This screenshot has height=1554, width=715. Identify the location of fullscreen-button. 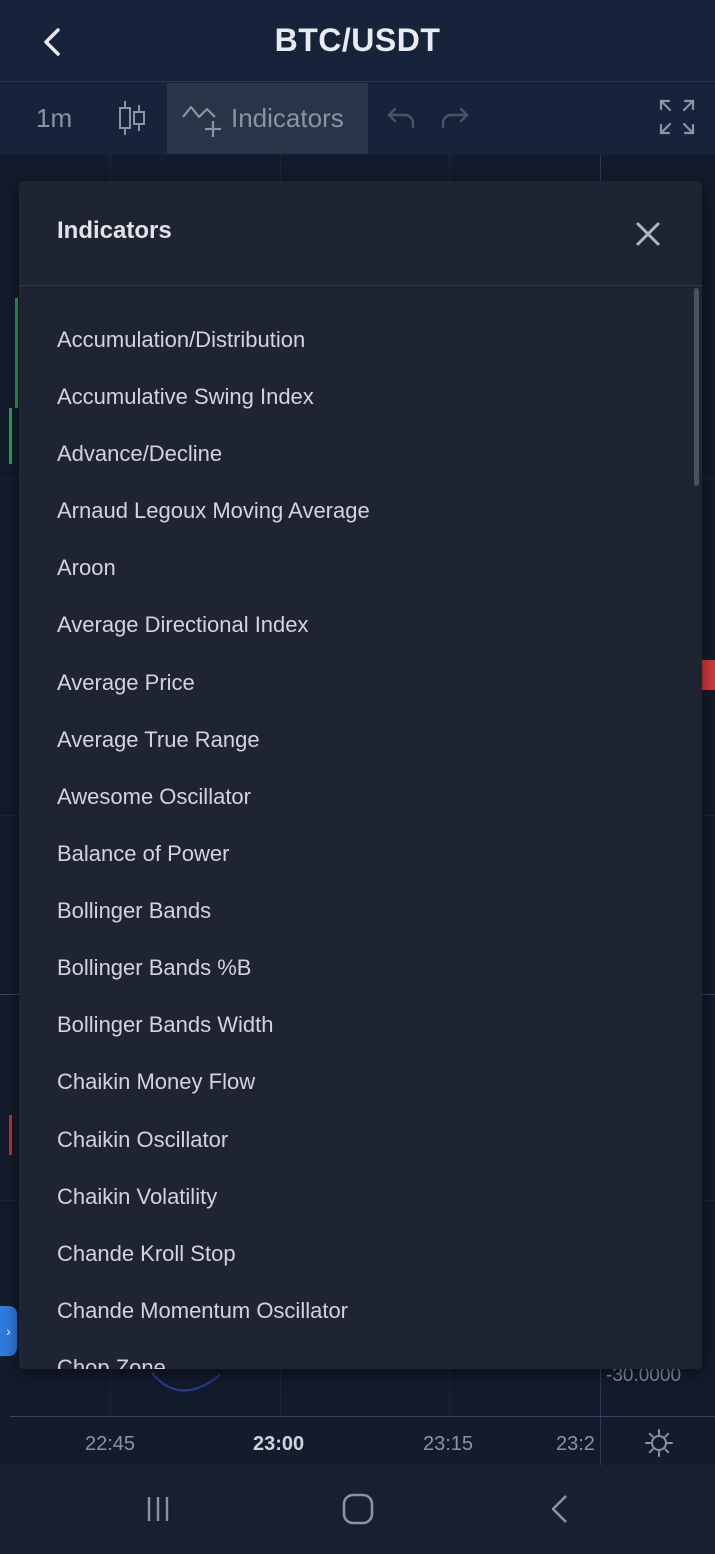
(677, 119).